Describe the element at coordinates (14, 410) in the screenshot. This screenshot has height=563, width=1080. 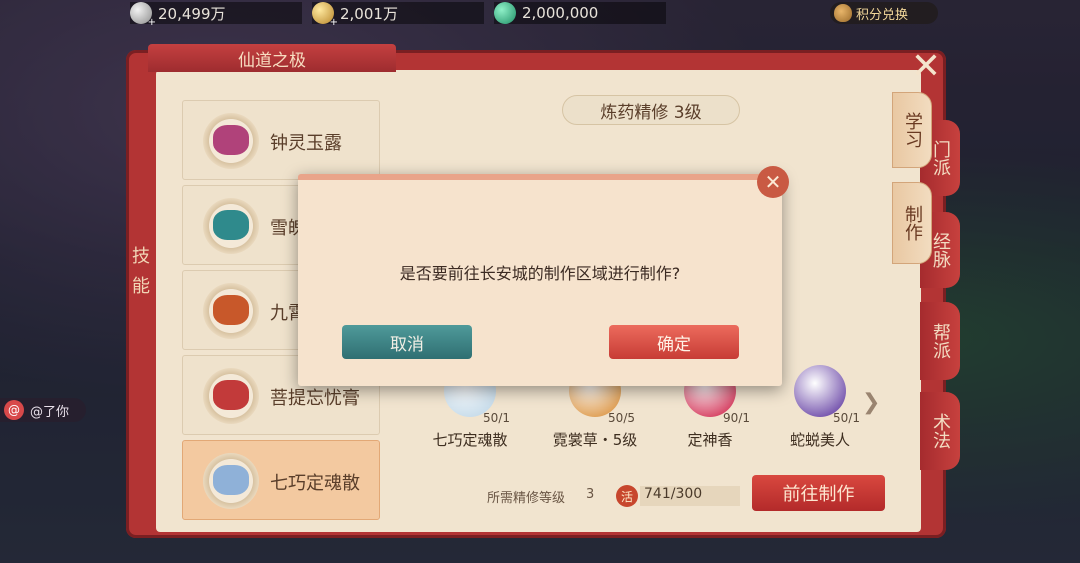
I see `at-icon: @` at that location.